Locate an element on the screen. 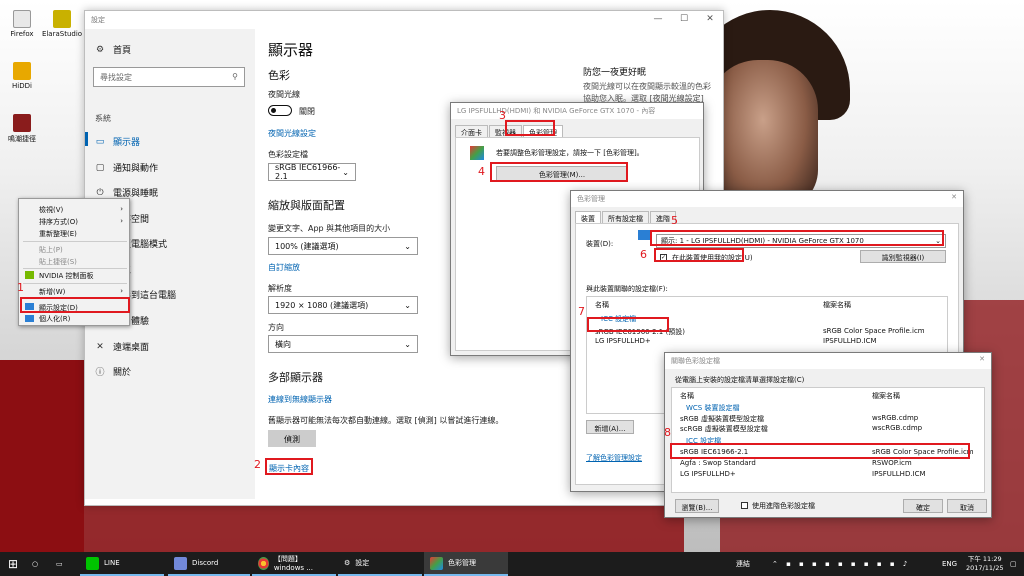  search-icon: ⚲ is located at coordinates (235, 76).